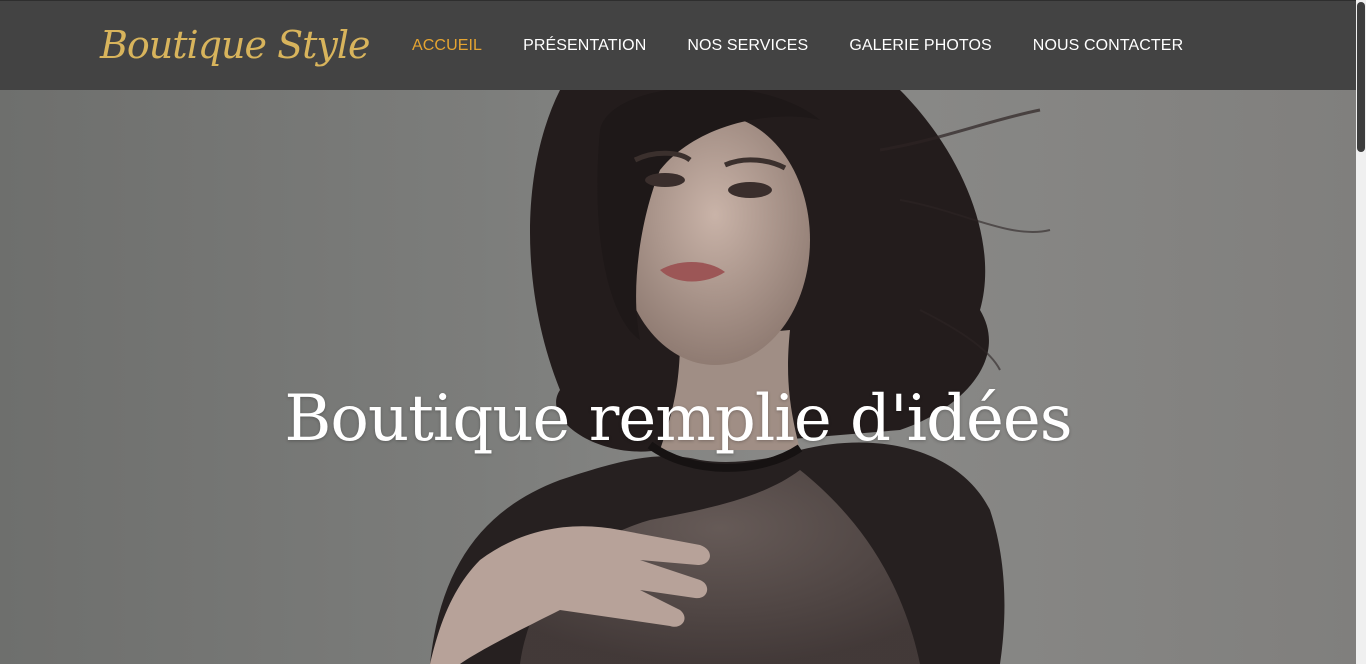  Describe the element at coordinates (1361, 77) in the screenshot. I see `scrollbar-thumb` at that location.